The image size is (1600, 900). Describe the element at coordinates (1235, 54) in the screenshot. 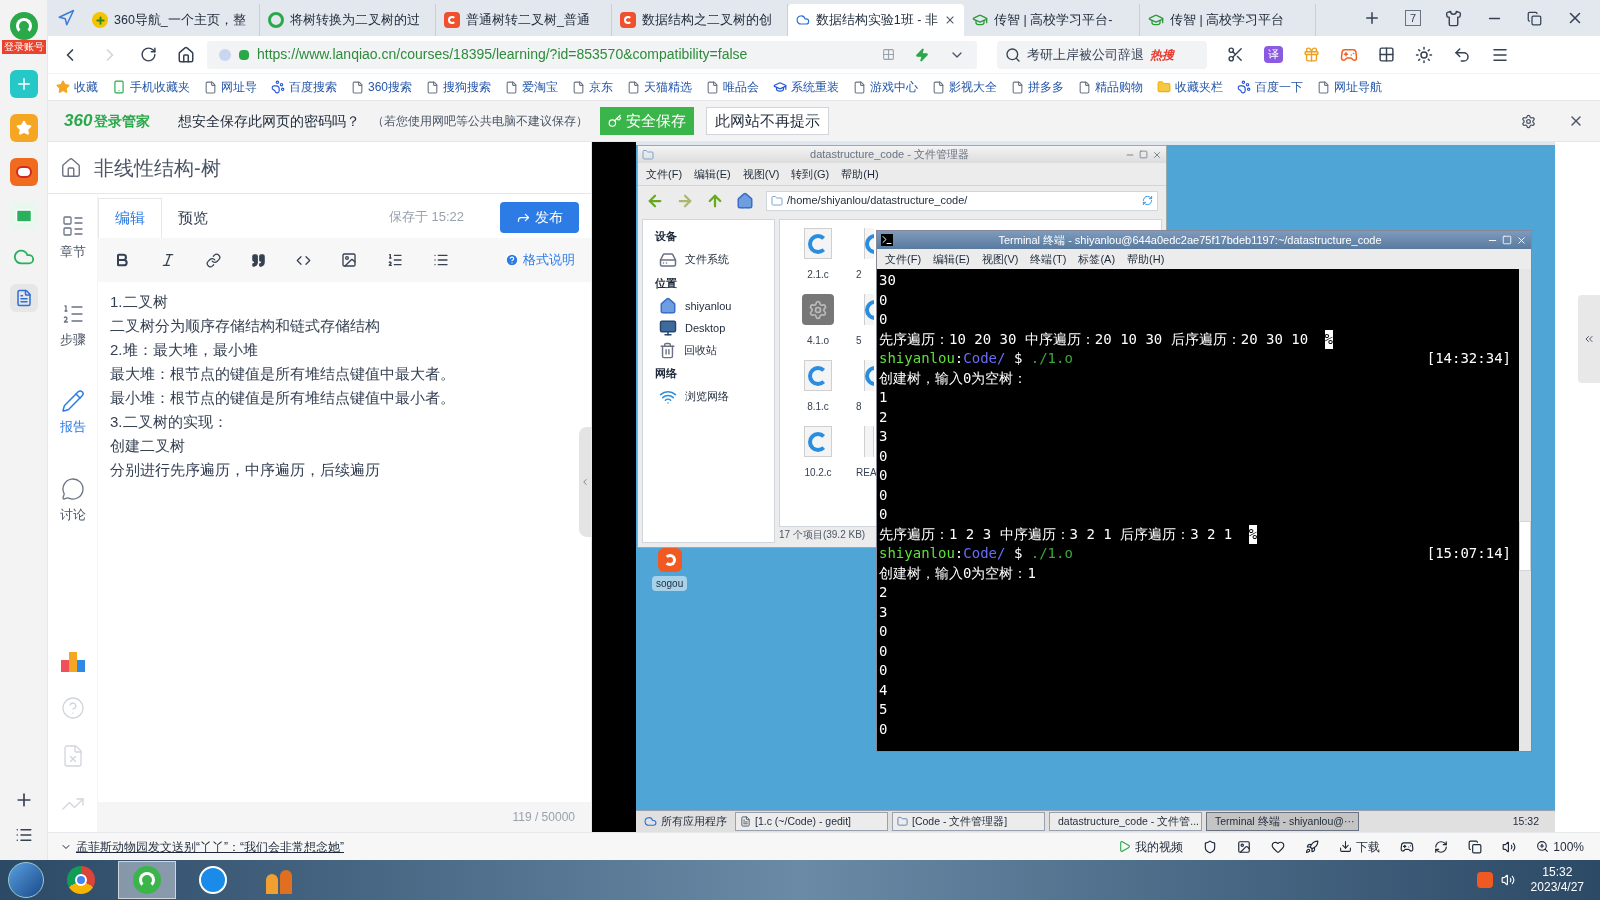

I see `scissors-icon` at that location.